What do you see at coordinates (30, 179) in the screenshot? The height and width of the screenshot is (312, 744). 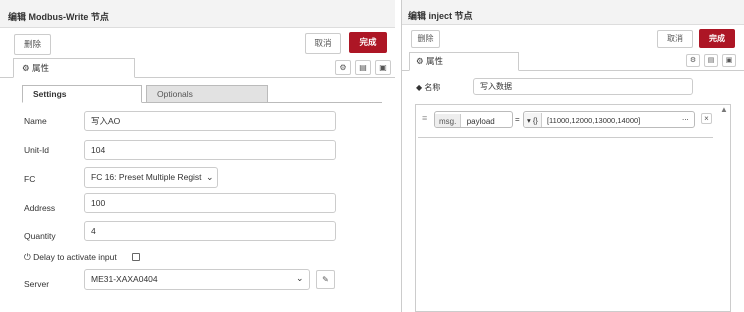 I see `fc-label: FC` at bounding box center [30, 179].